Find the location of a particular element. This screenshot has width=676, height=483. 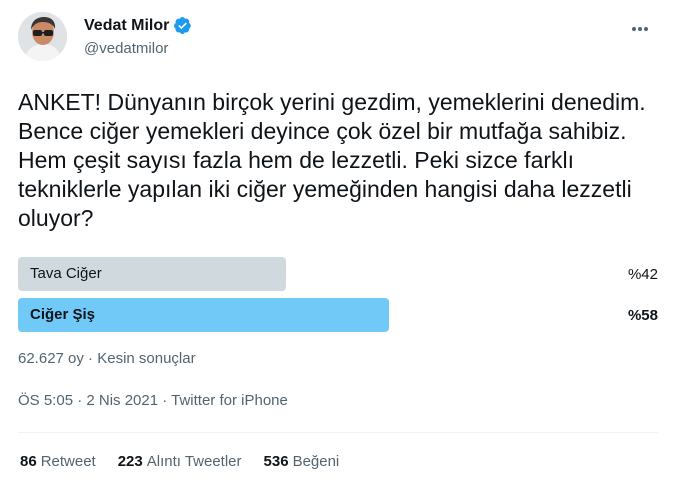

author-name: Vedat Milor is located at coordinates (138, 25).